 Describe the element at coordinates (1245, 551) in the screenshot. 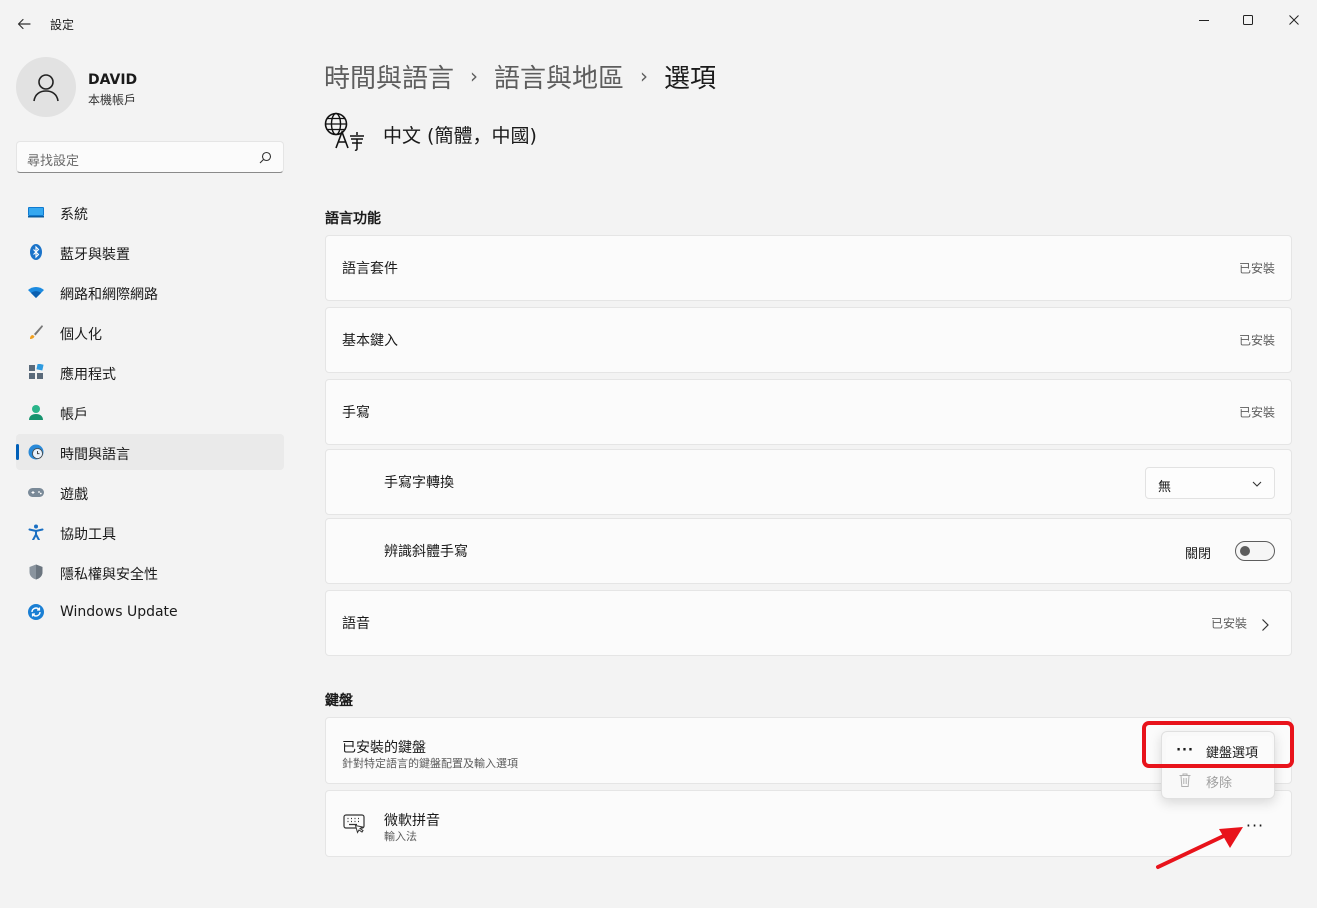

I see `toggle-knob` at that location.